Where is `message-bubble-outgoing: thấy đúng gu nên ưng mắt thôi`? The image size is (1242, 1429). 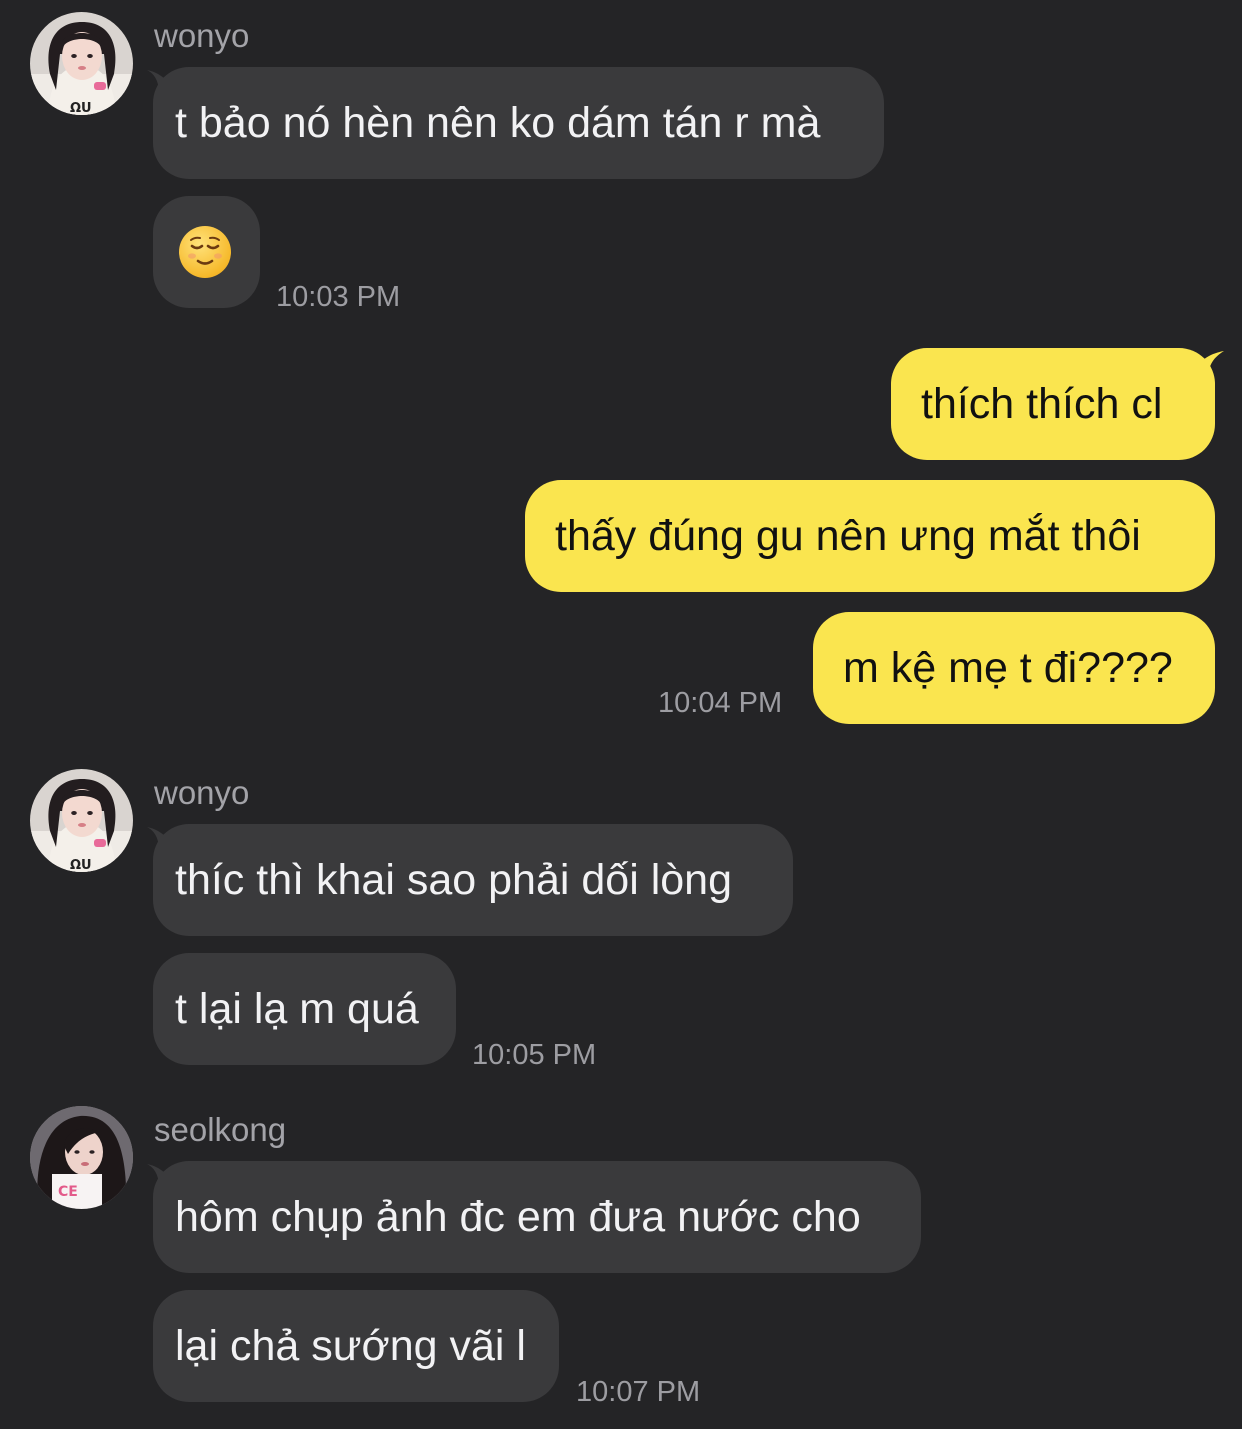
message-bubble-outgoing: thấy đúng gu nên ưng mắt thôi is located at coordinates (870, 536).